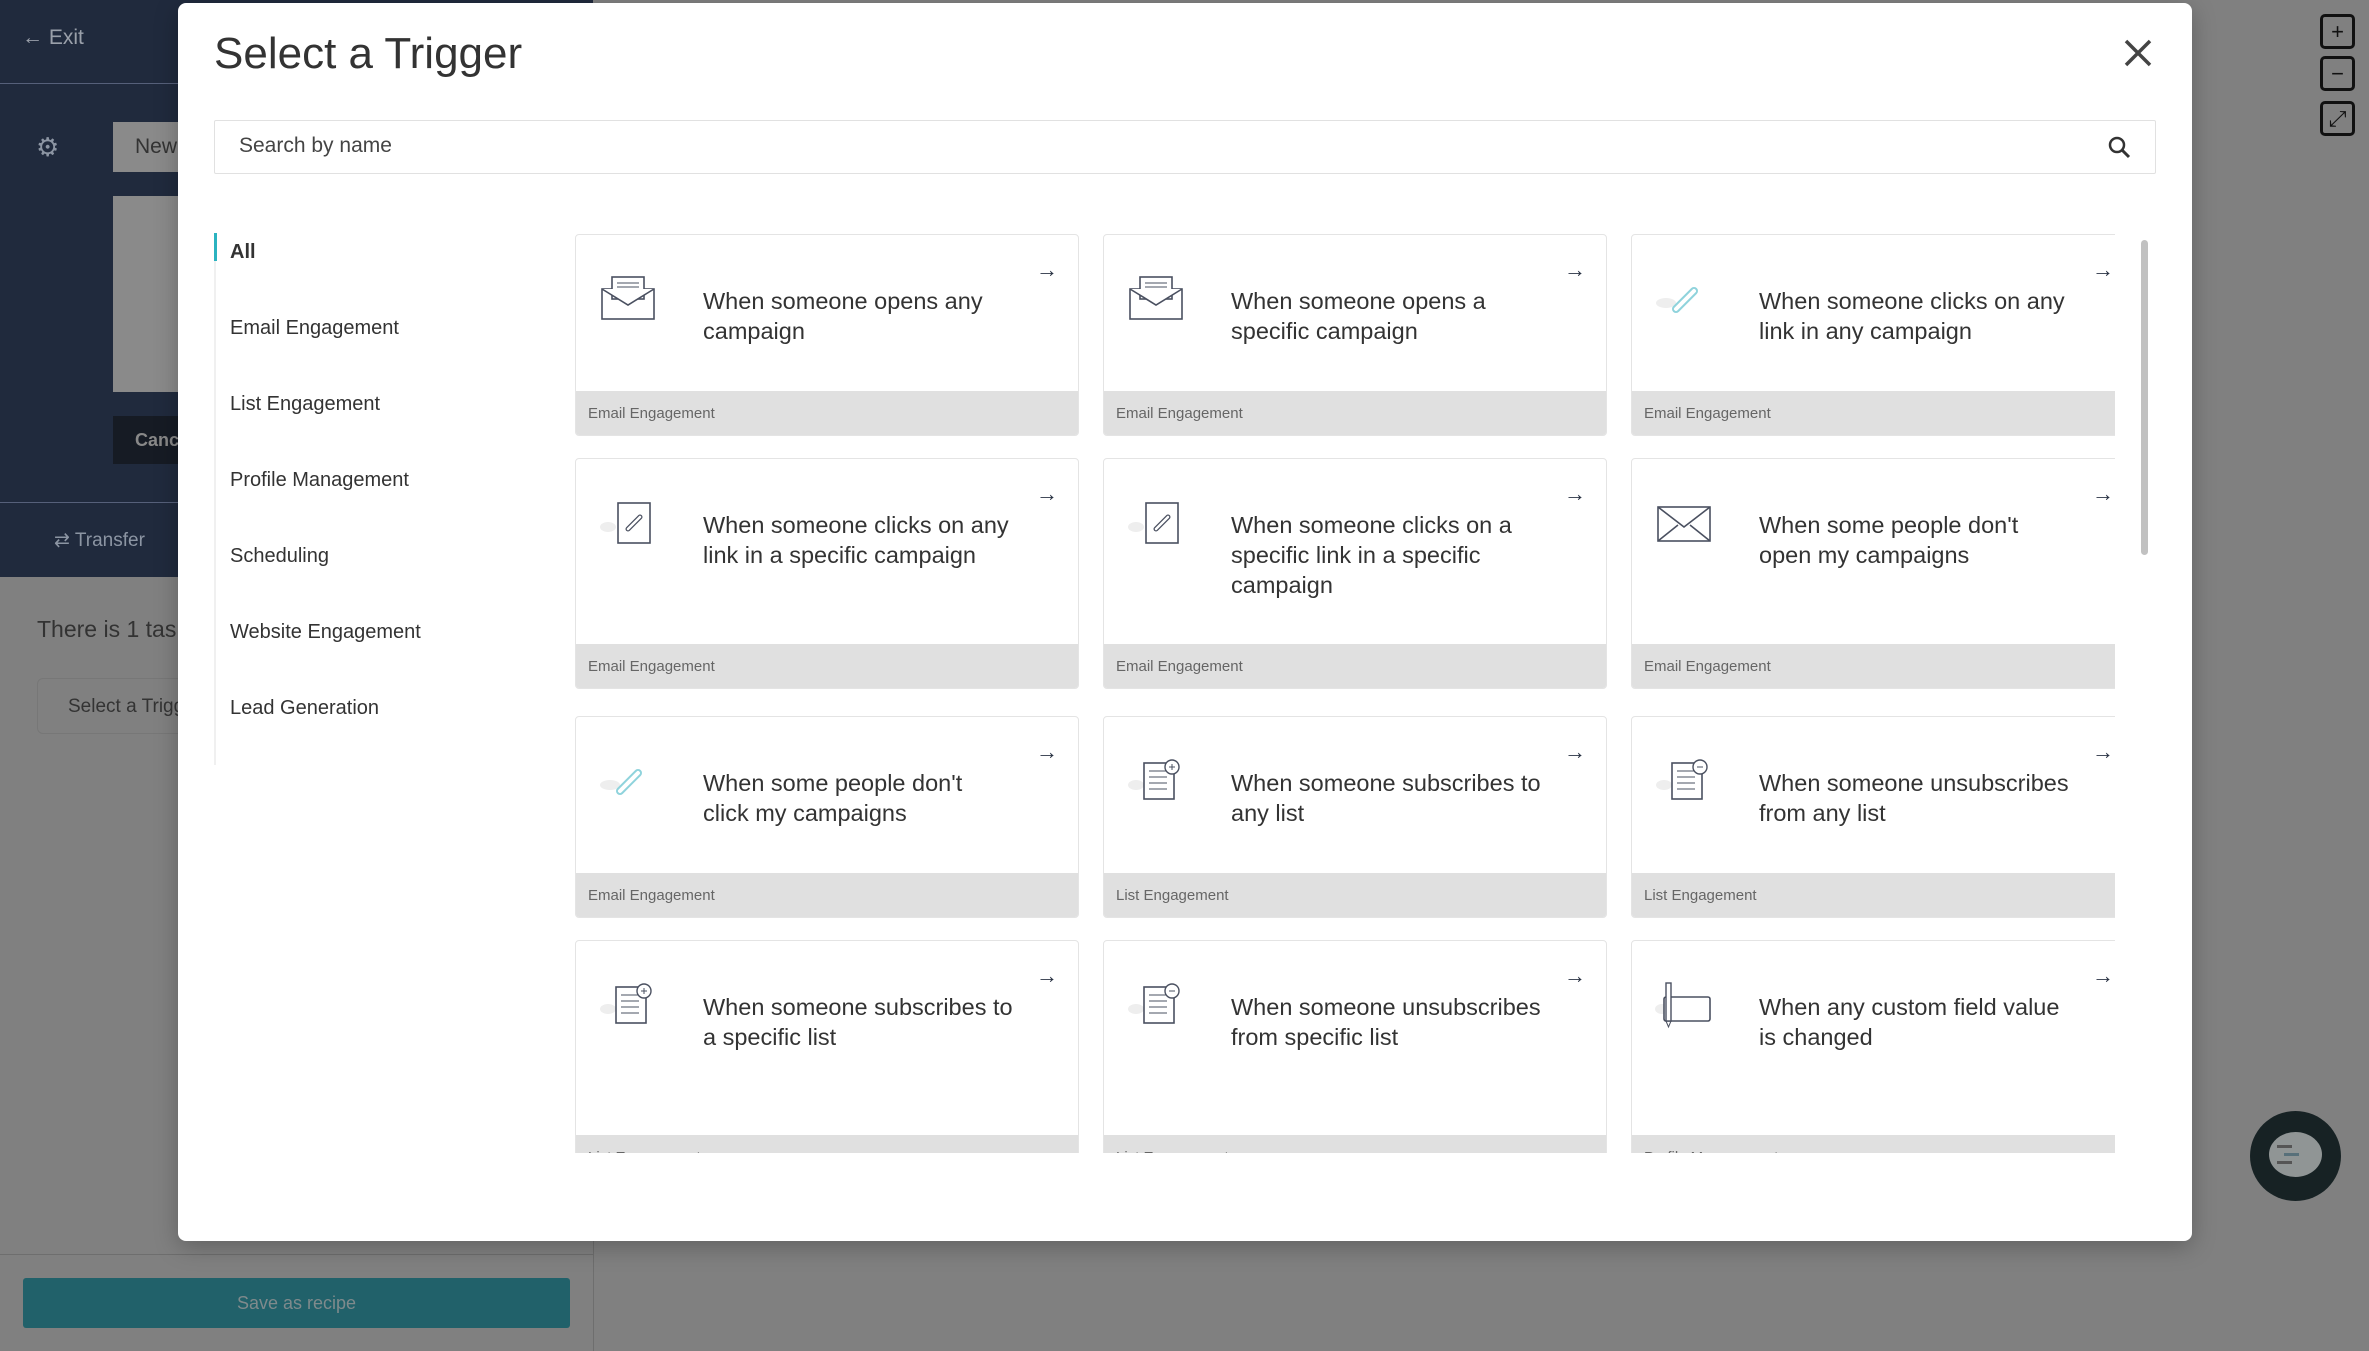 This screenshot has width=2369, height=1351. I want to click on transfer-button: ⇄ Transfer, so click(99, 540).